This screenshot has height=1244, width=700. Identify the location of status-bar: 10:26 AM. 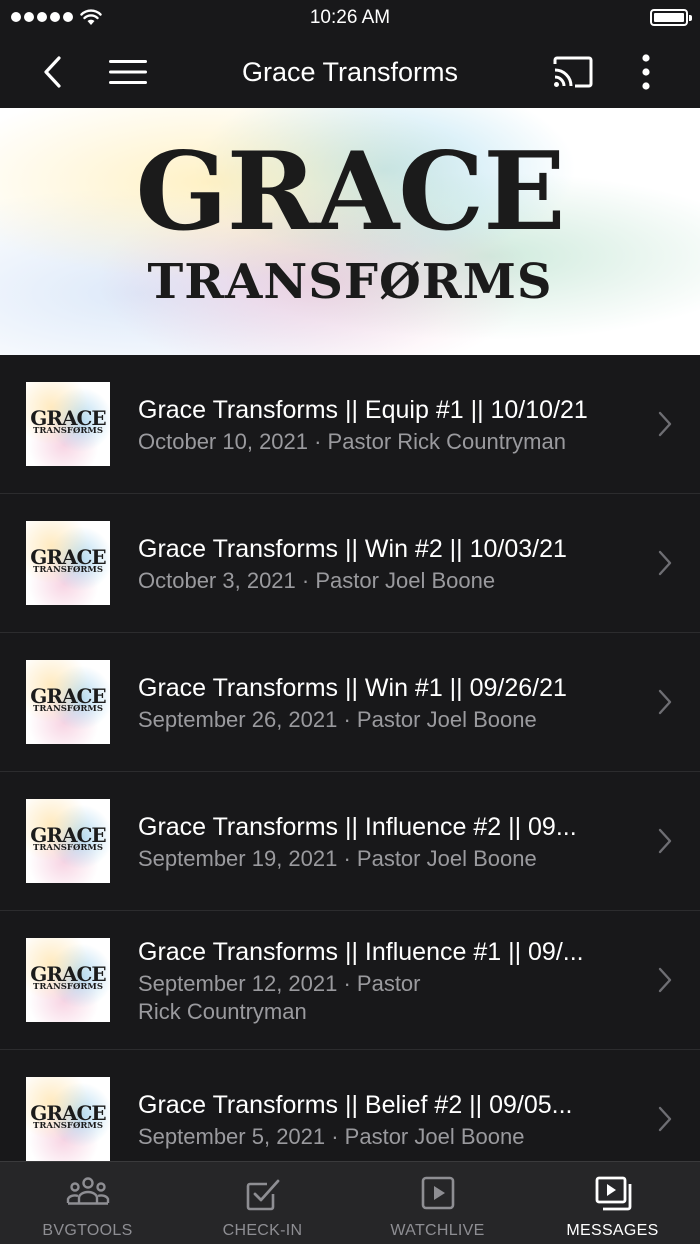
(350, 18).